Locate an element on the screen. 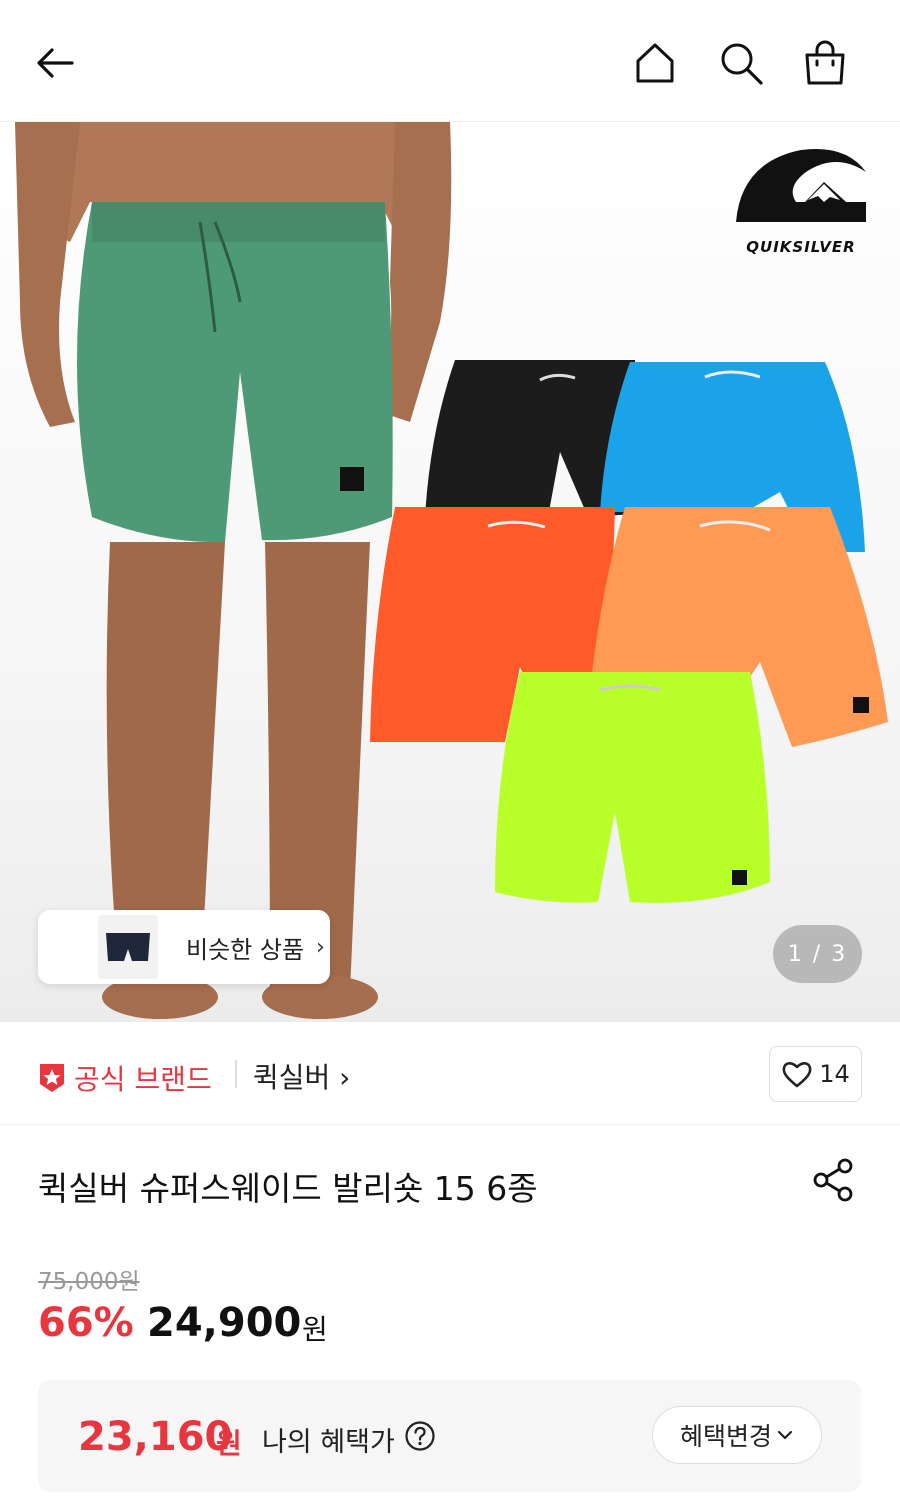  brand-name-link: 퀵실버 › is located at coordinates (301, 1076).